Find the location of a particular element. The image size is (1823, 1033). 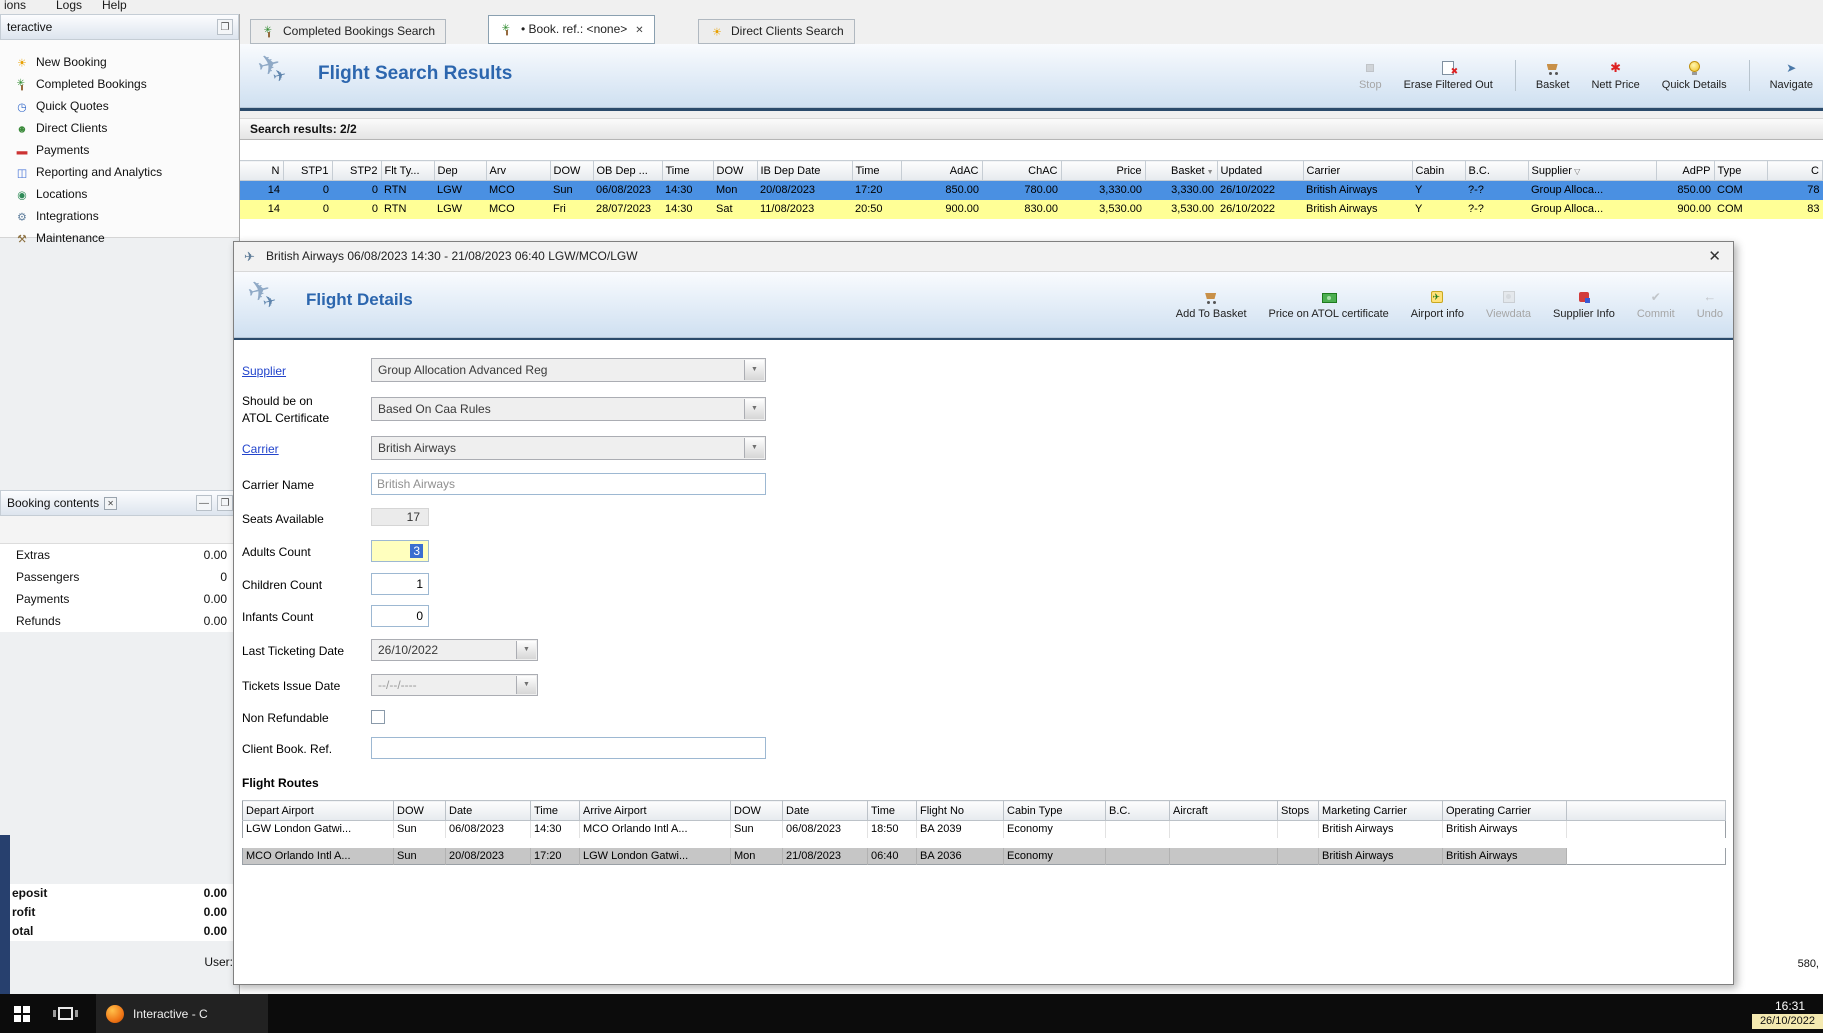

children-count-input: 1 is located at coordinates (400, 584).